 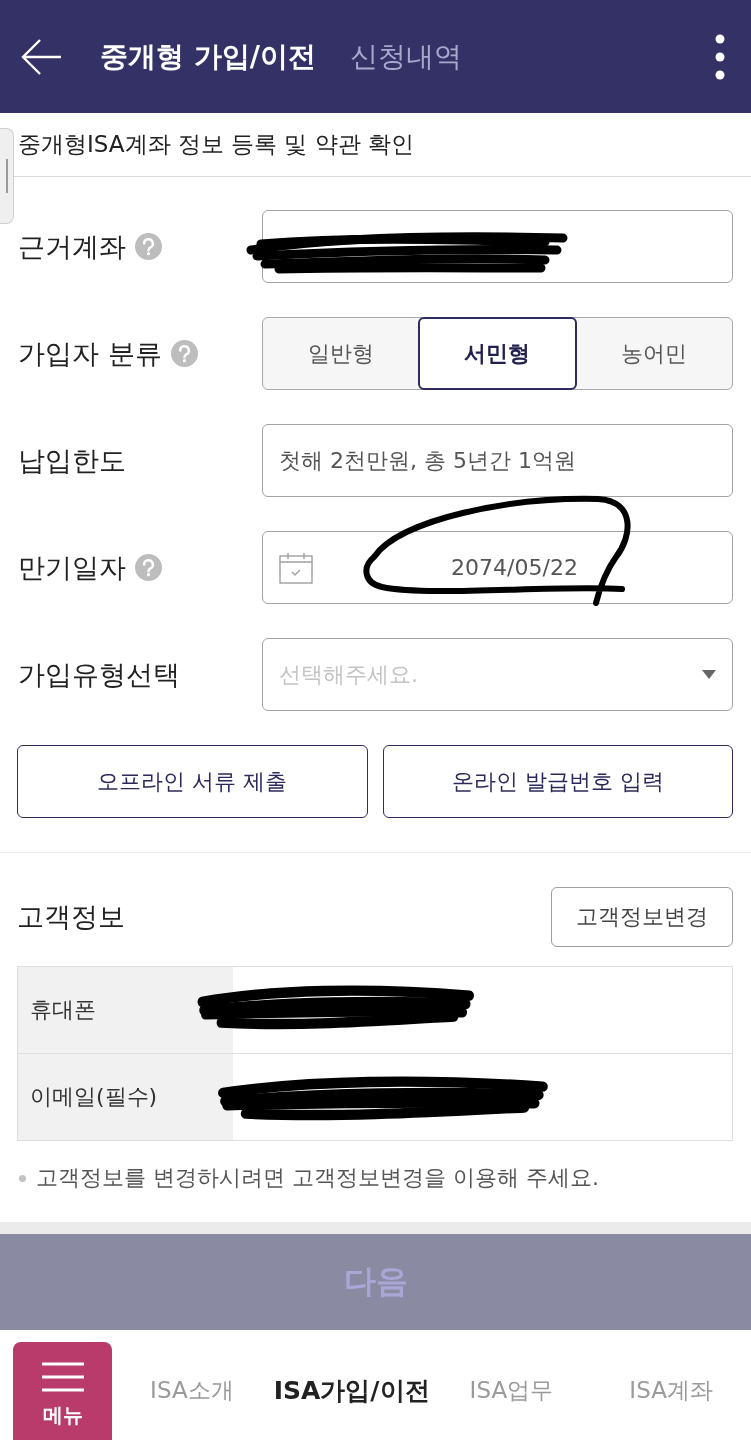 What do you see at coordinates (41, 56) in the screenshot?
I see `back-arrow-icon` at bounding box center [41, 56].